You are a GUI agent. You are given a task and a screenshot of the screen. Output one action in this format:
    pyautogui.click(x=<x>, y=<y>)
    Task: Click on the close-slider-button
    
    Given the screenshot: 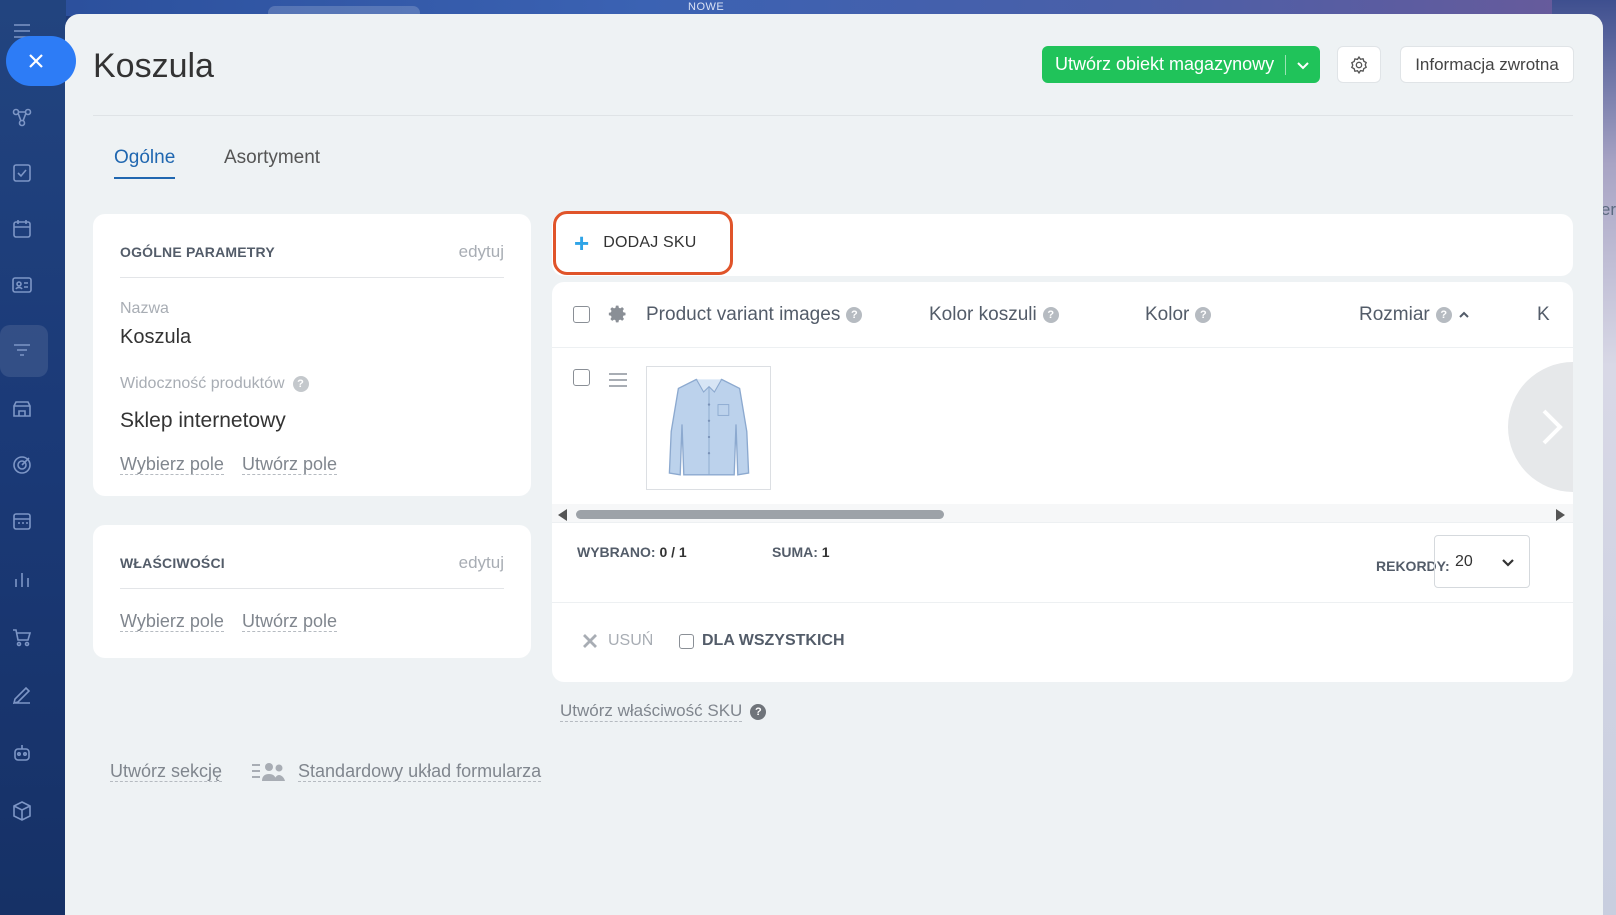 What is the action you would take?
    pyautogui.click(x=41, y=61)
    